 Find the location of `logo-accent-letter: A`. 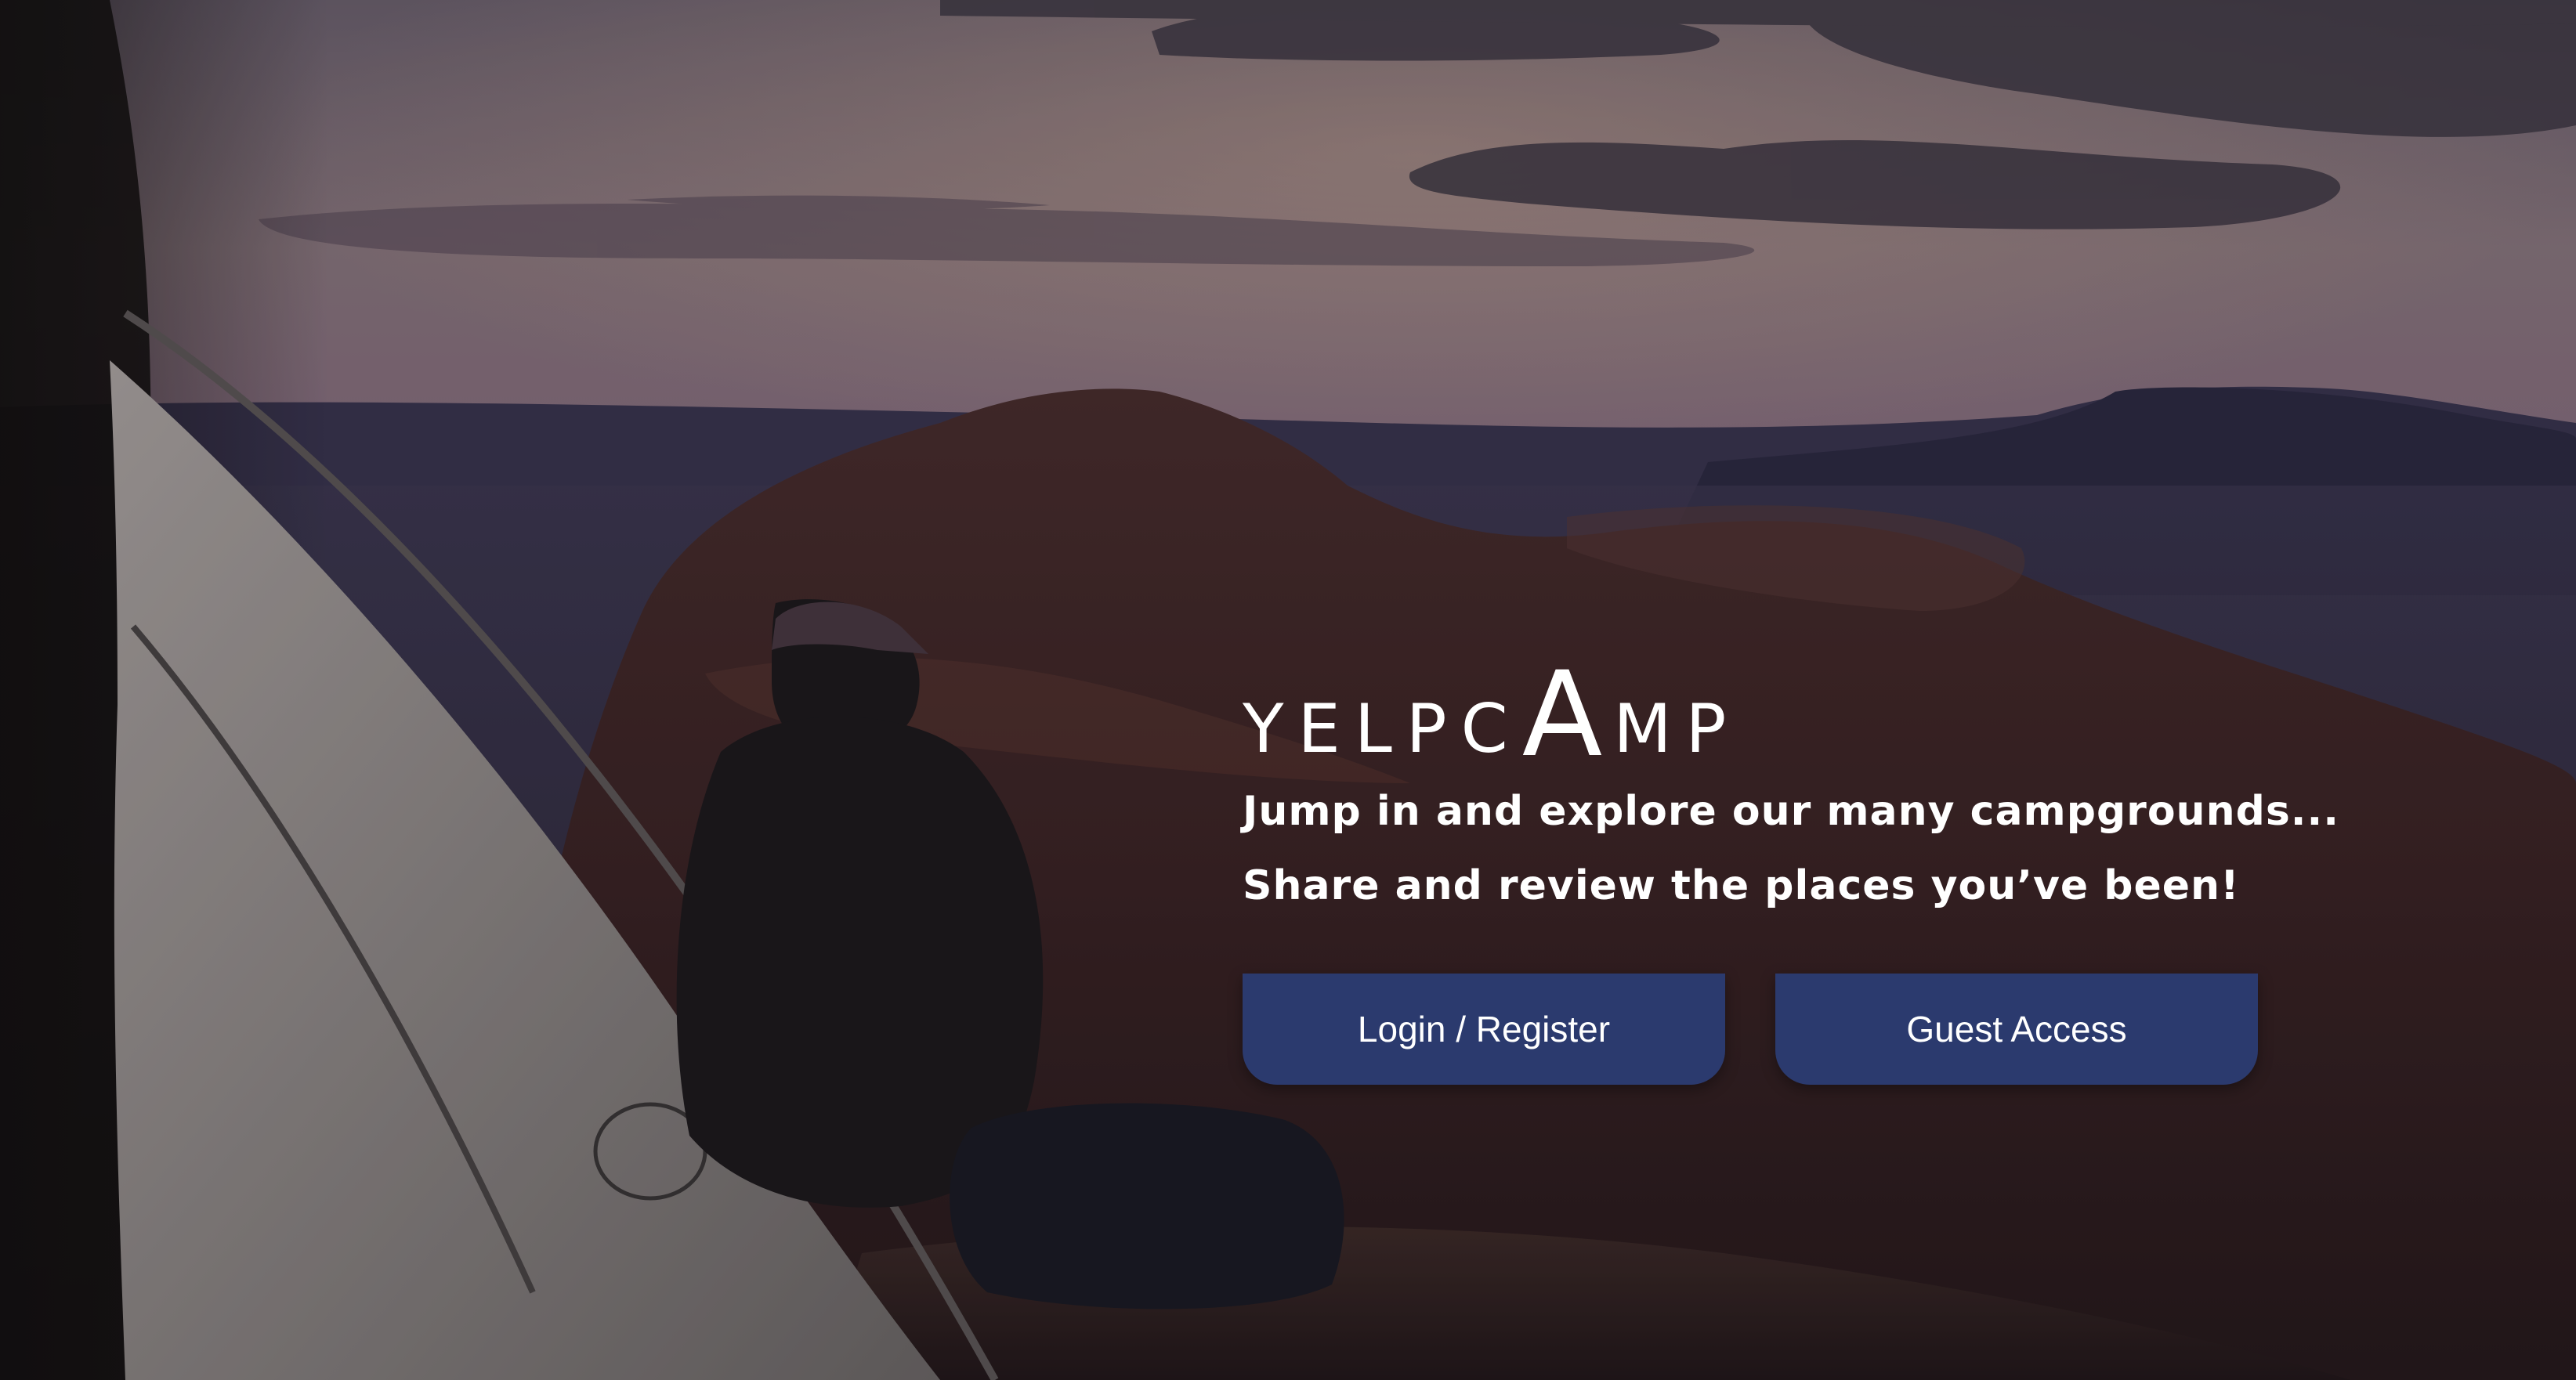

logo-accent-letter: A is located at coordinates (1568, 715).